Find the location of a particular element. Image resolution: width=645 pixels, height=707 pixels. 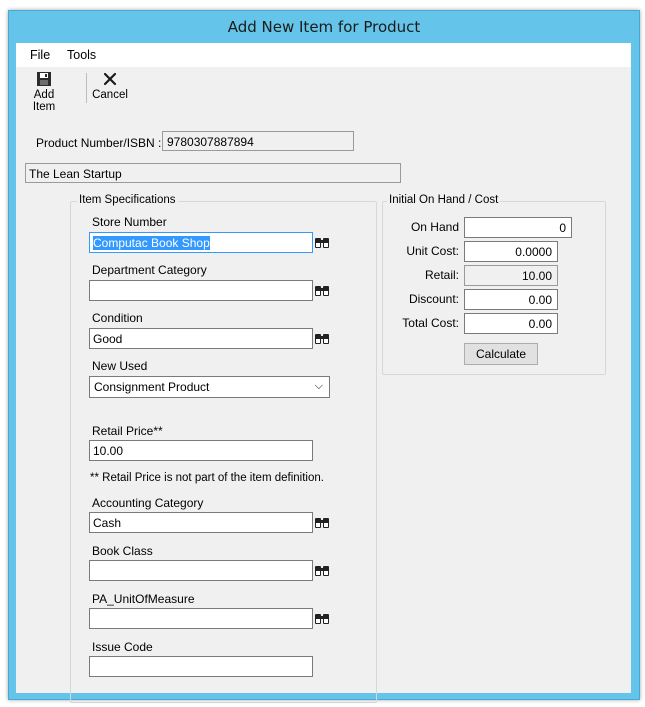

new-used-label: New Used is located at coordinates (120, 366).